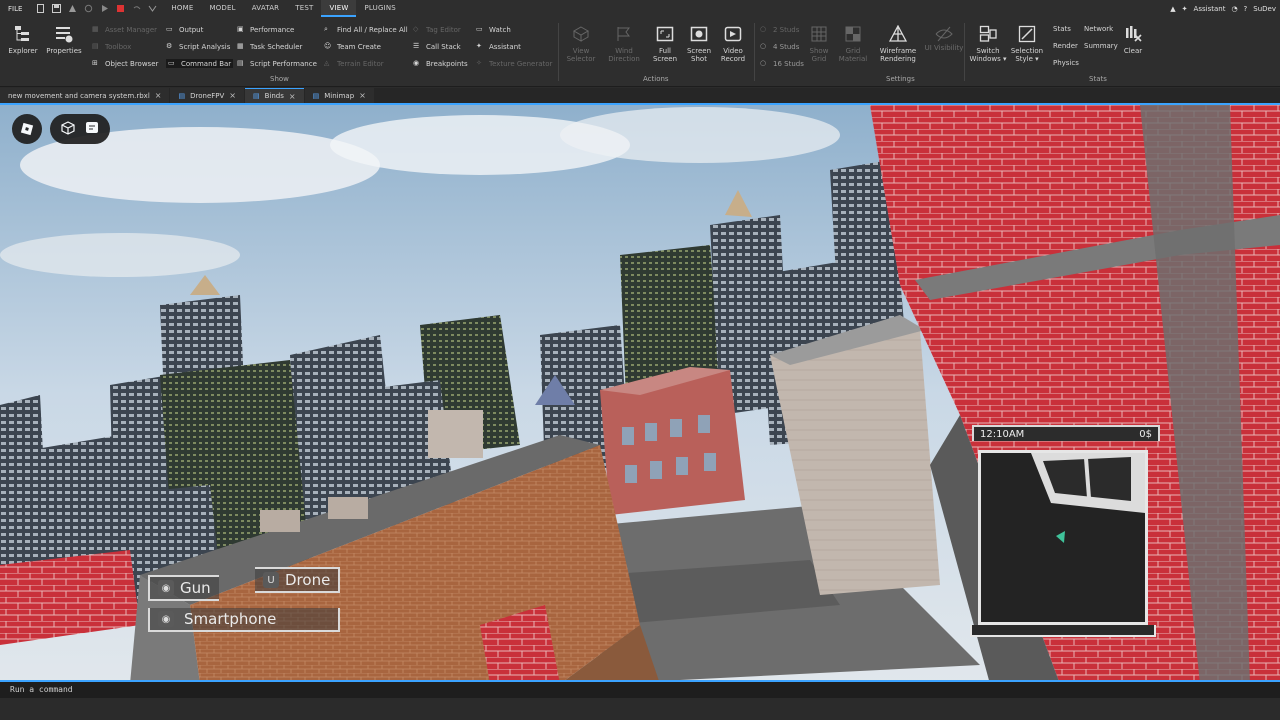 The image size is (1280, 720). What do you see at coordinates (1210, 9) in the screenshot?
I see `assistant-button: Assistant` at bounding box center [1210, 9].